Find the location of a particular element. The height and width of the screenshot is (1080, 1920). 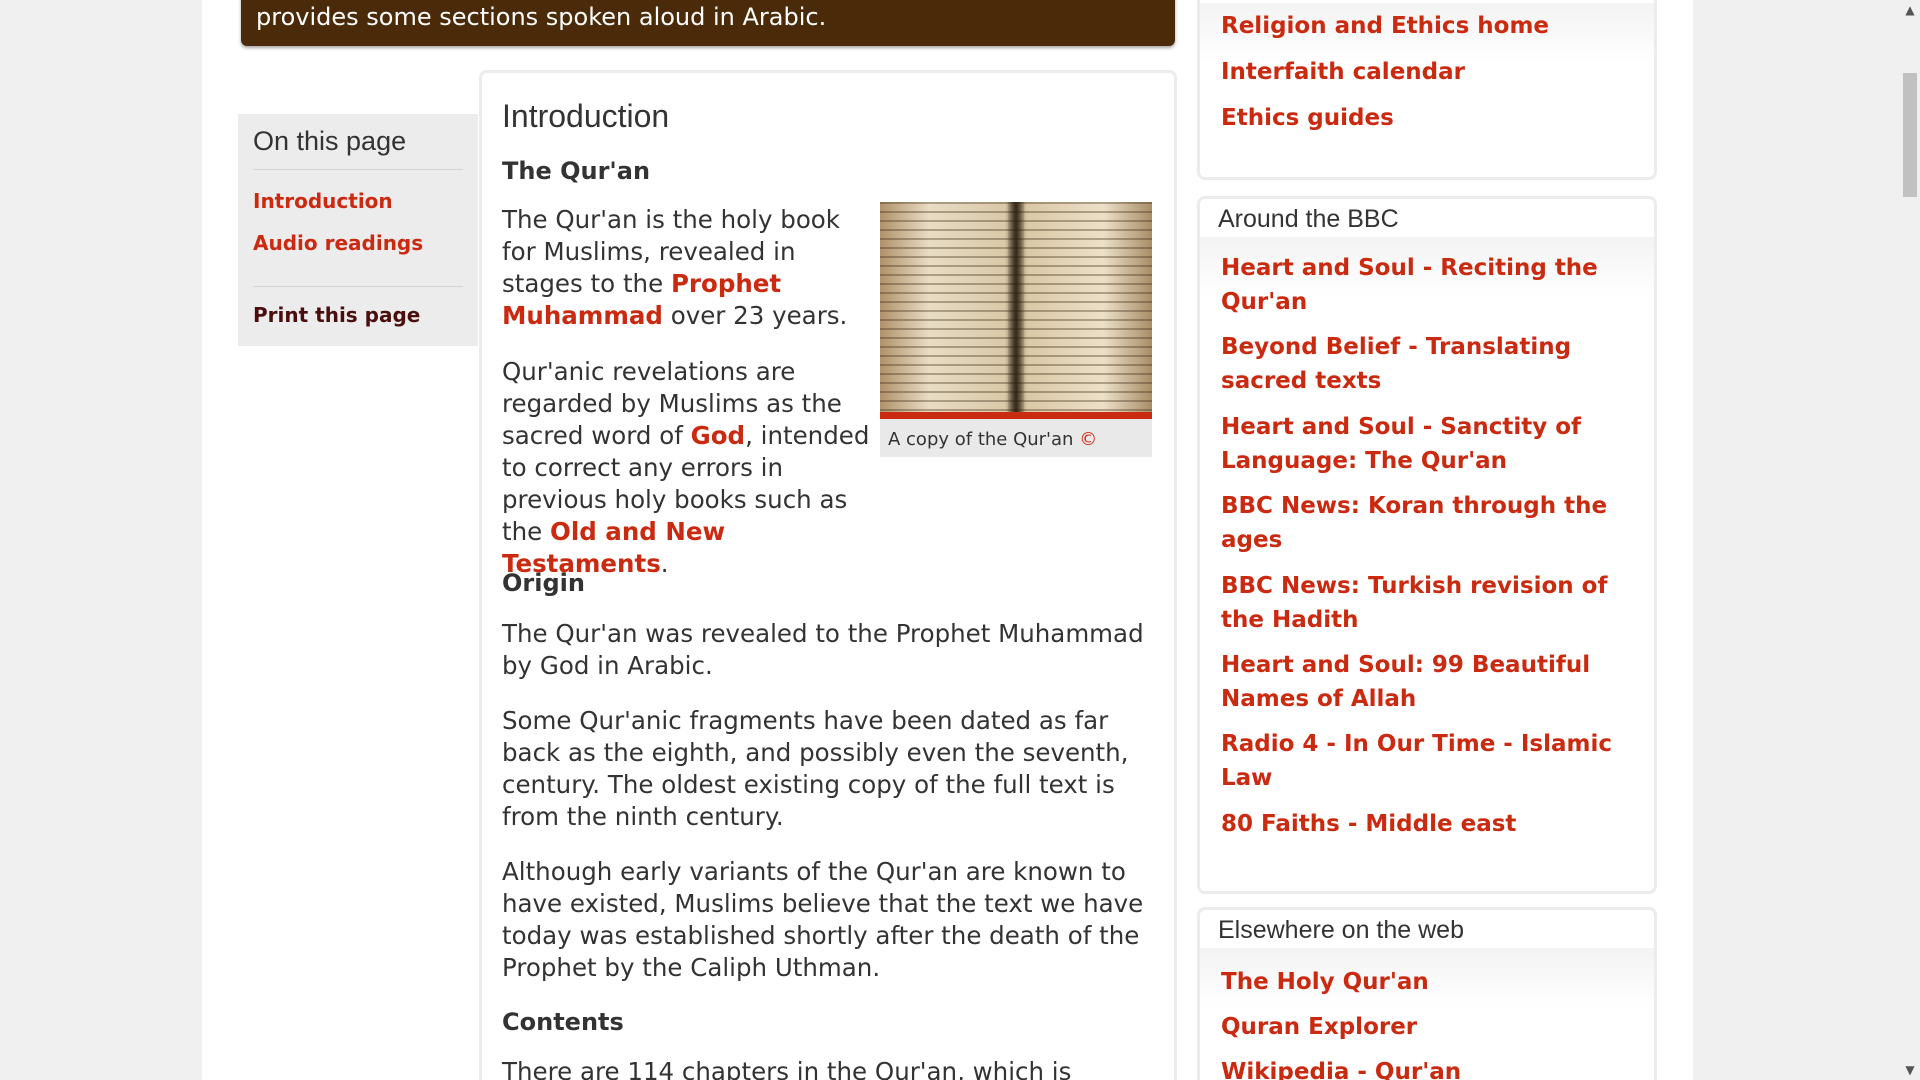

link-holy-quran: The Holy Qur'an is located at coordinates (1431, 982).